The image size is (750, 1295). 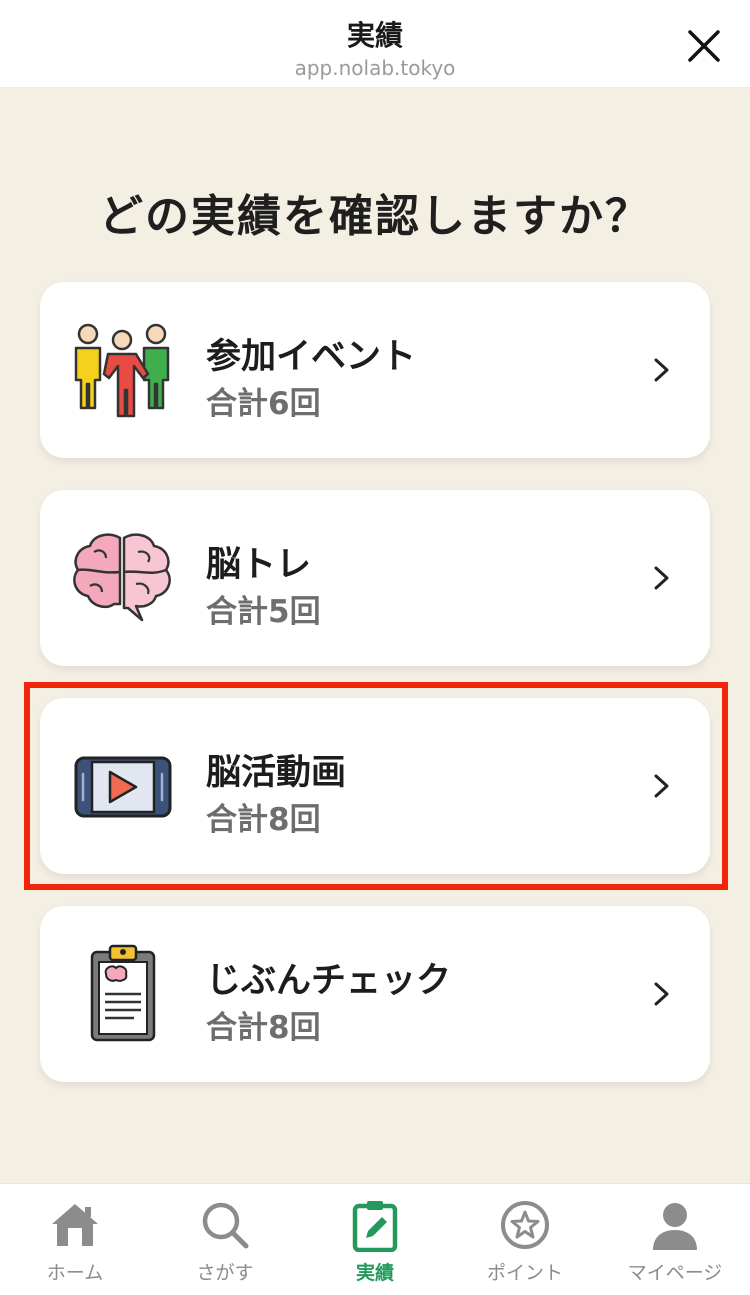 I want to click on top-bar: 実績 app.nolab.tokyo, so click(x=375, y=44).